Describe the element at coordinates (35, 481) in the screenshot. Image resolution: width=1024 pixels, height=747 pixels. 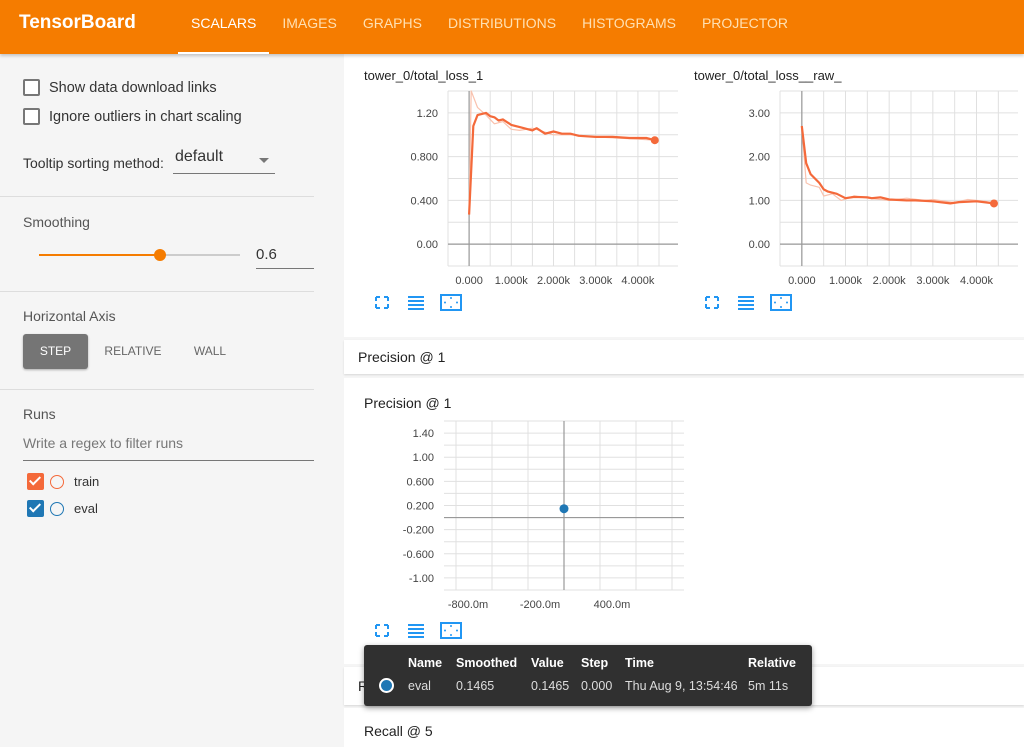
I see `run-train-checkbox` at that location.